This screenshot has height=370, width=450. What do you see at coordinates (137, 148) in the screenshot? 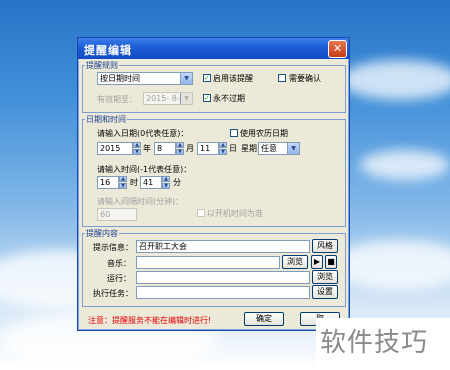
I see `year-spinner: ▲ ▼` at bounding box center [137, 148].